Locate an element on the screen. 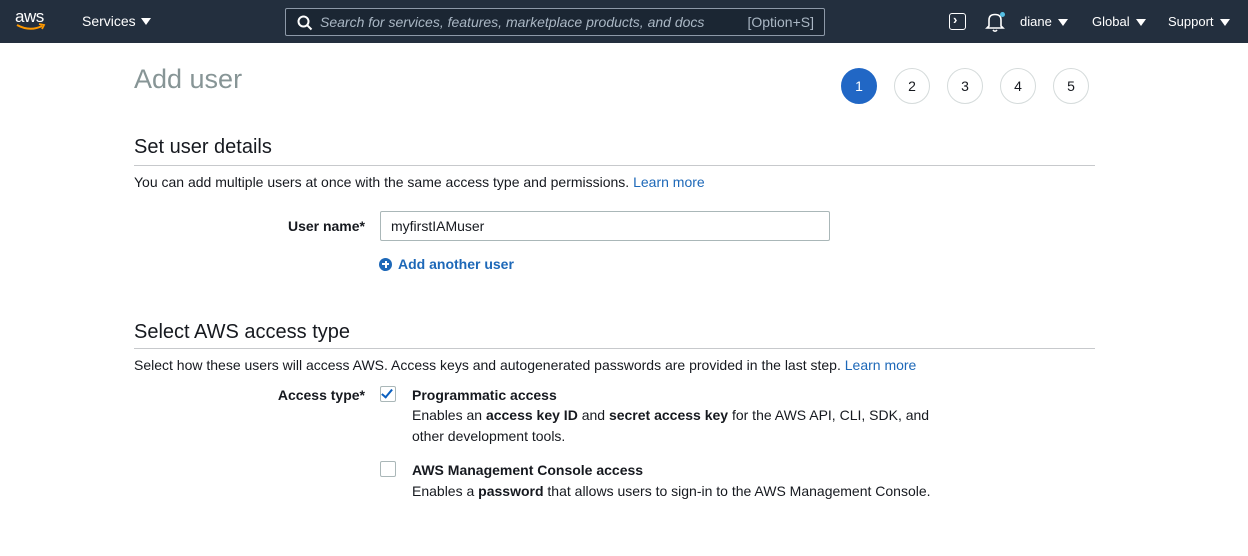 Image resolution: width=1248 pixels, height=556 pixels. add-another-user-button: Add another user is located at coordinates (446, 264).